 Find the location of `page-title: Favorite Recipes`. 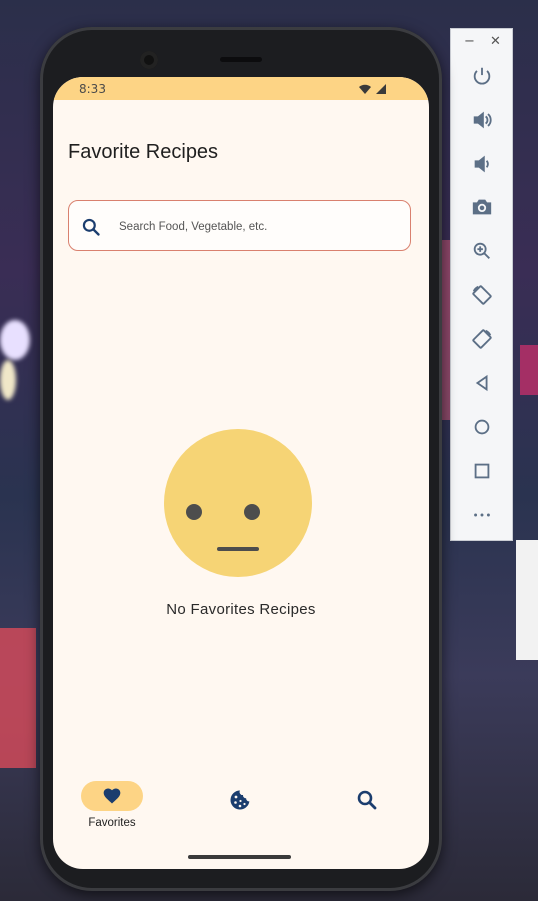

page-title: Favorite Recipes is located at coordinates (143, 152).